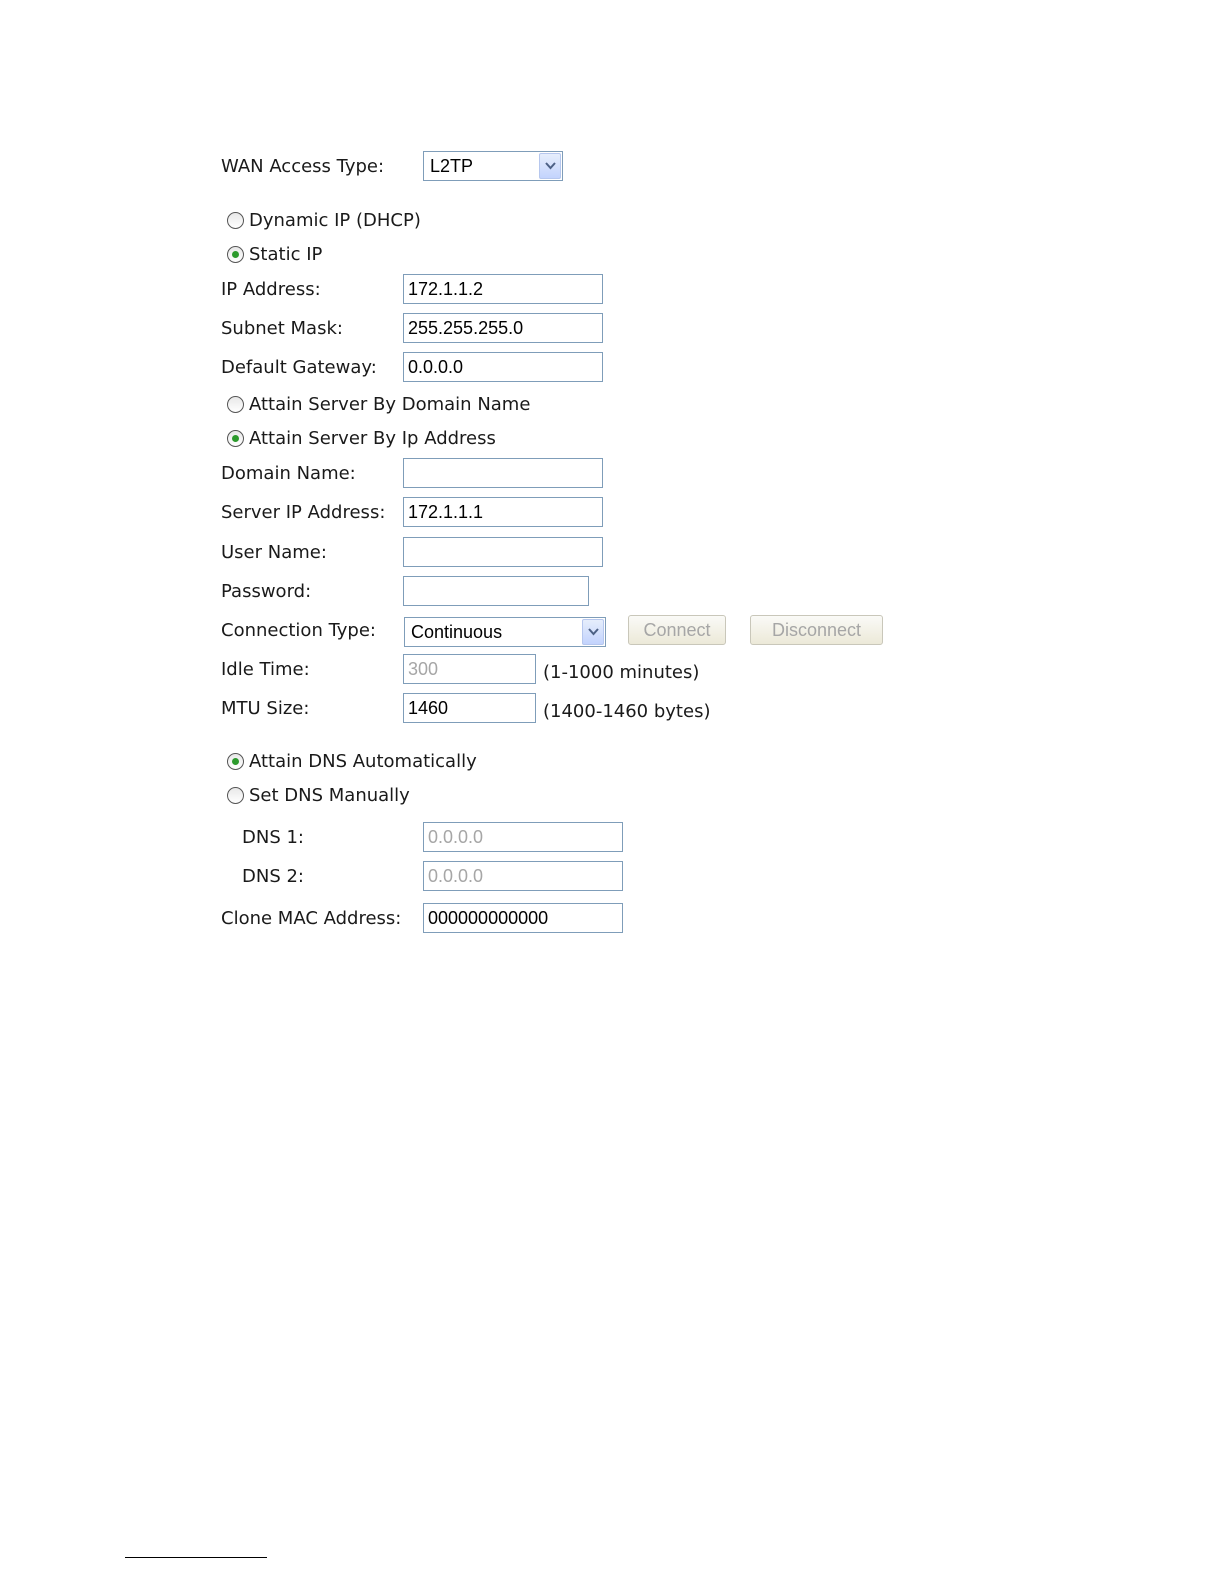 The image size is (1224, 1584). What do you see at coordinates (235, 404) in the screenshot?
I see `radio-server-by-domain` at bounding box center [235, 404].